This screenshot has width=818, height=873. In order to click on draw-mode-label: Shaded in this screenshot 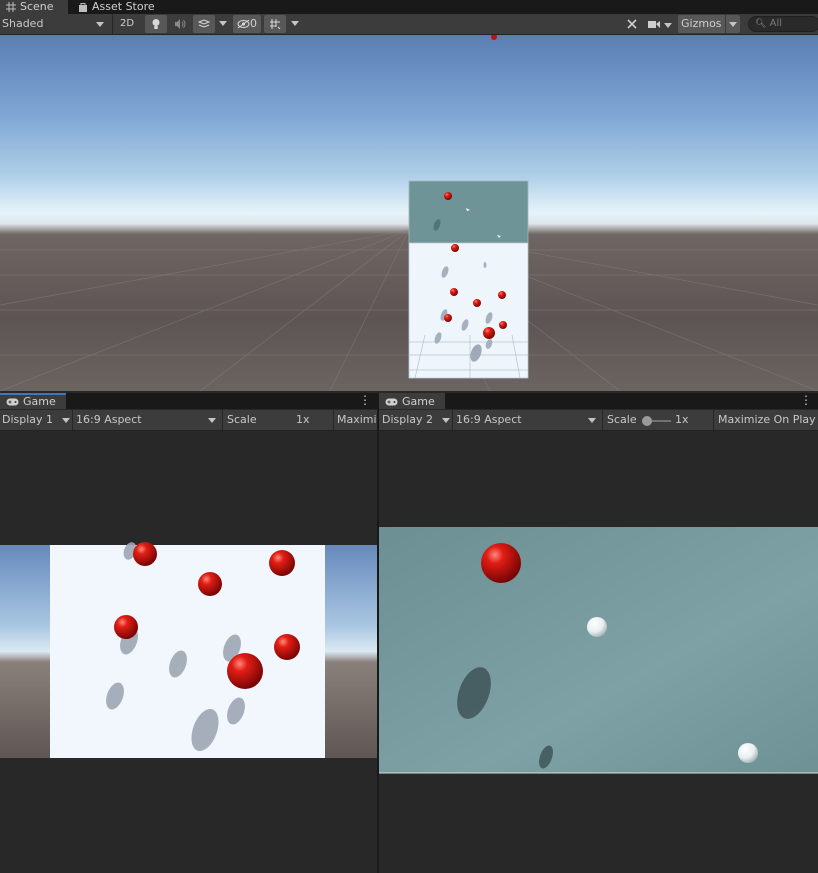, I will do `click(23, 23)`.